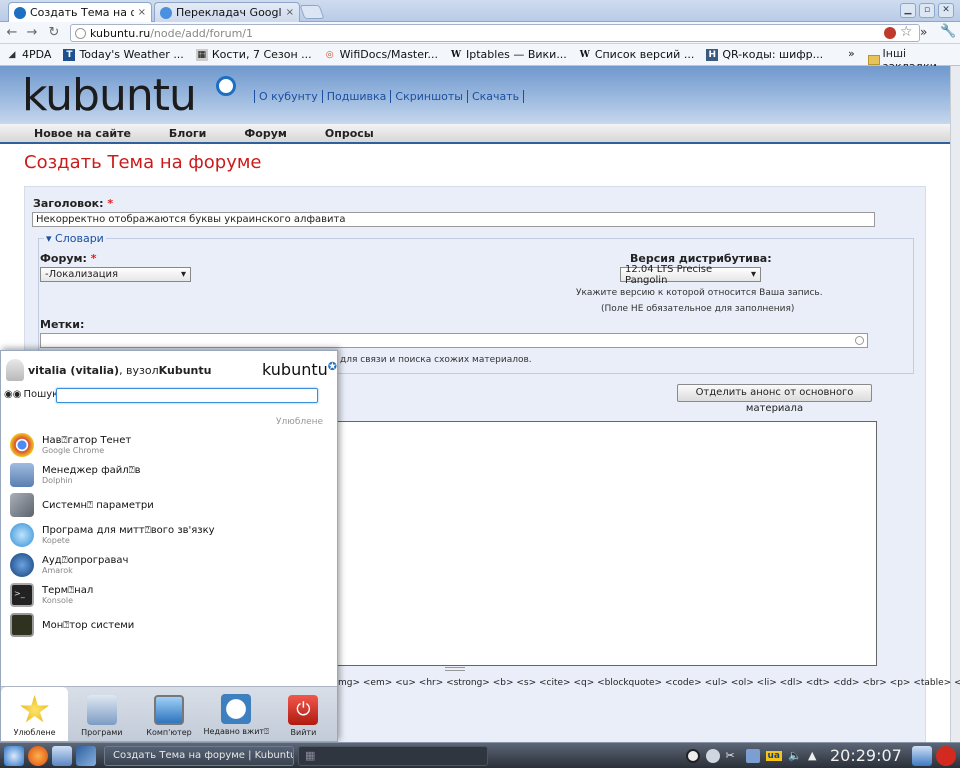 This screenshot has width=960, height=768. Describe the element at coordinates (946, 755) in the screenshot. I see `shutdown-icon` at that location.